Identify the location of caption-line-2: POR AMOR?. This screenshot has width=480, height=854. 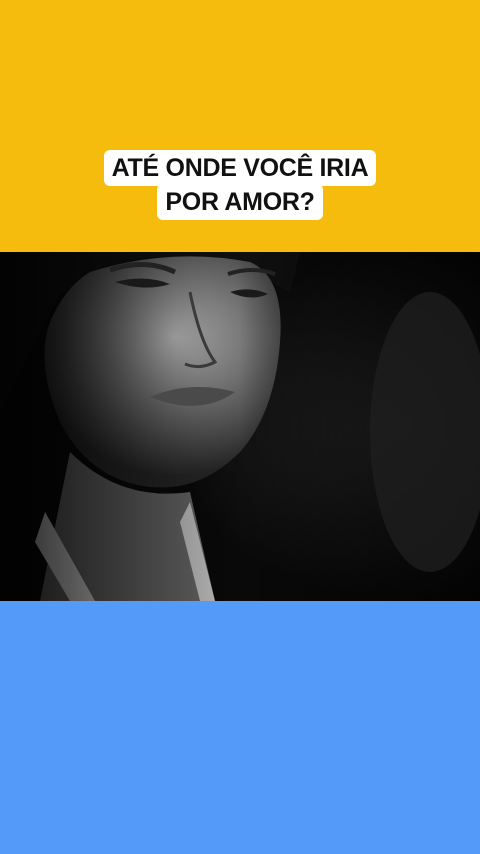
(240, 202).